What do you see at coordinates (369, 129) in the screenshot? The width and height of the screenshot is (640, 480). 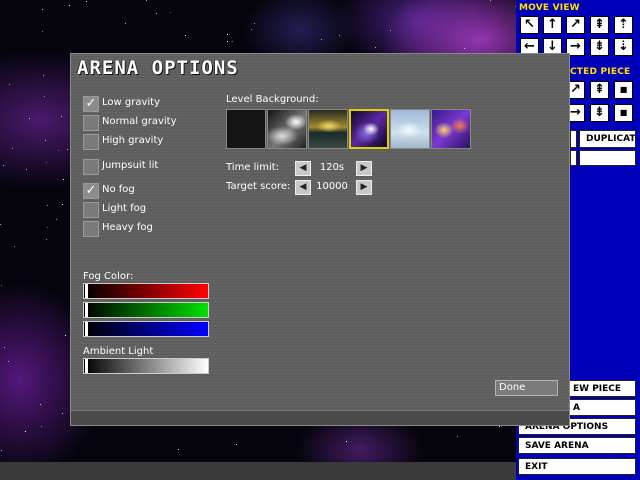 I see `background-thumbnail-purple-nebula` at bounding box center [369, 129].